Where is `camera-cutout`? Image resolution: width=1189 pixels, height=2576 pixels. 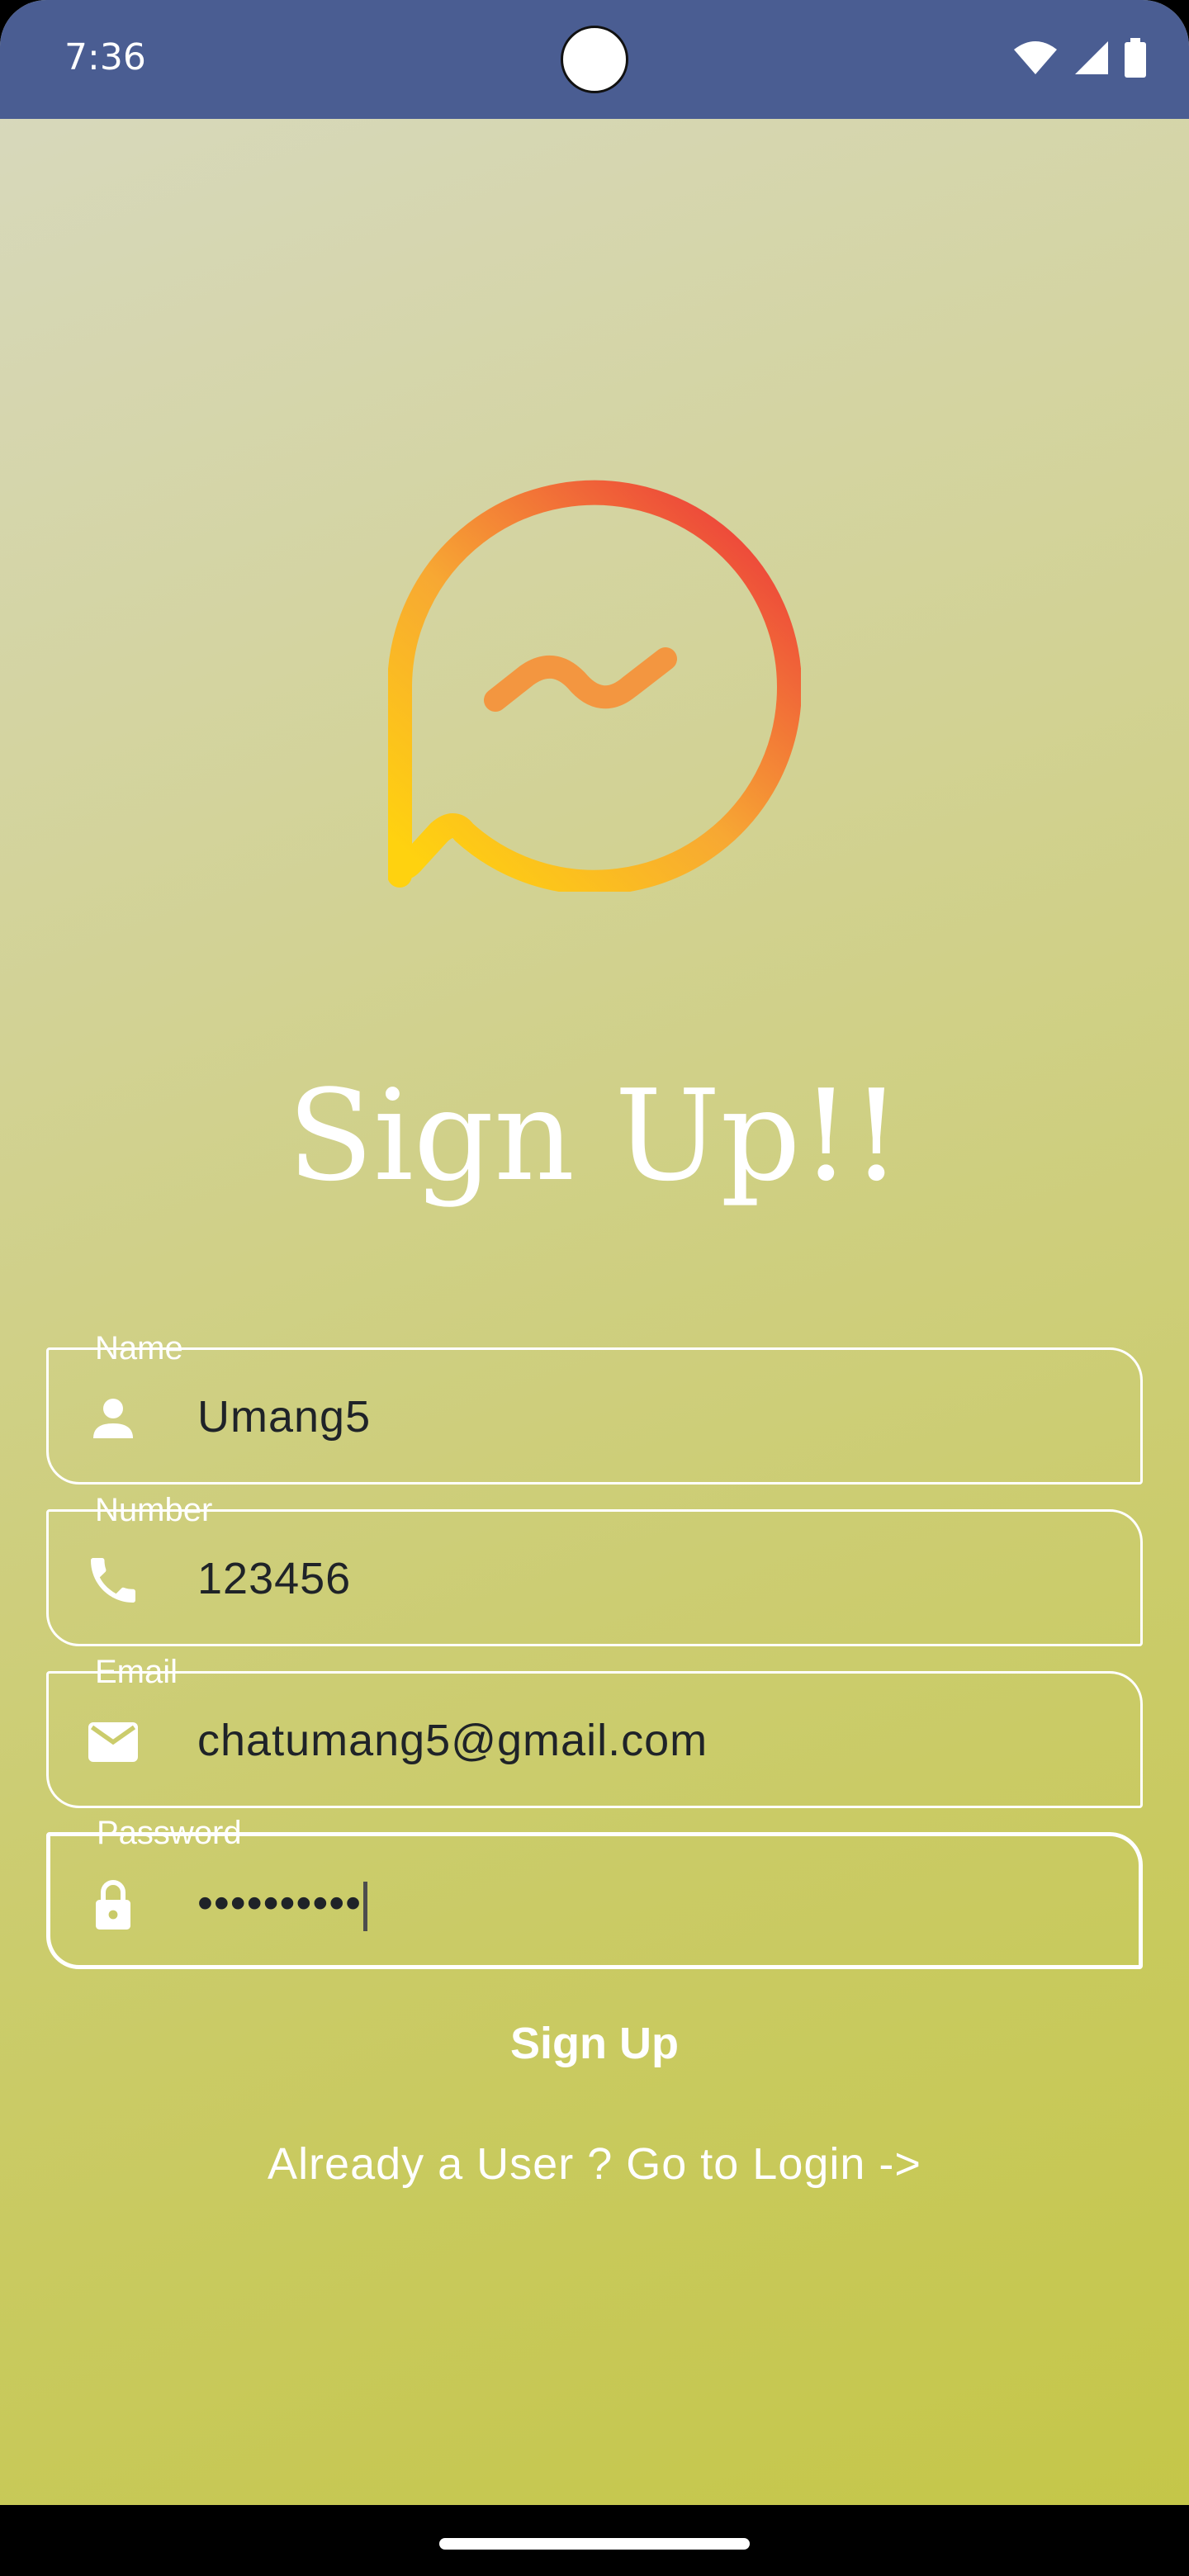 camera-cutout is located at coordinates (594, 59).